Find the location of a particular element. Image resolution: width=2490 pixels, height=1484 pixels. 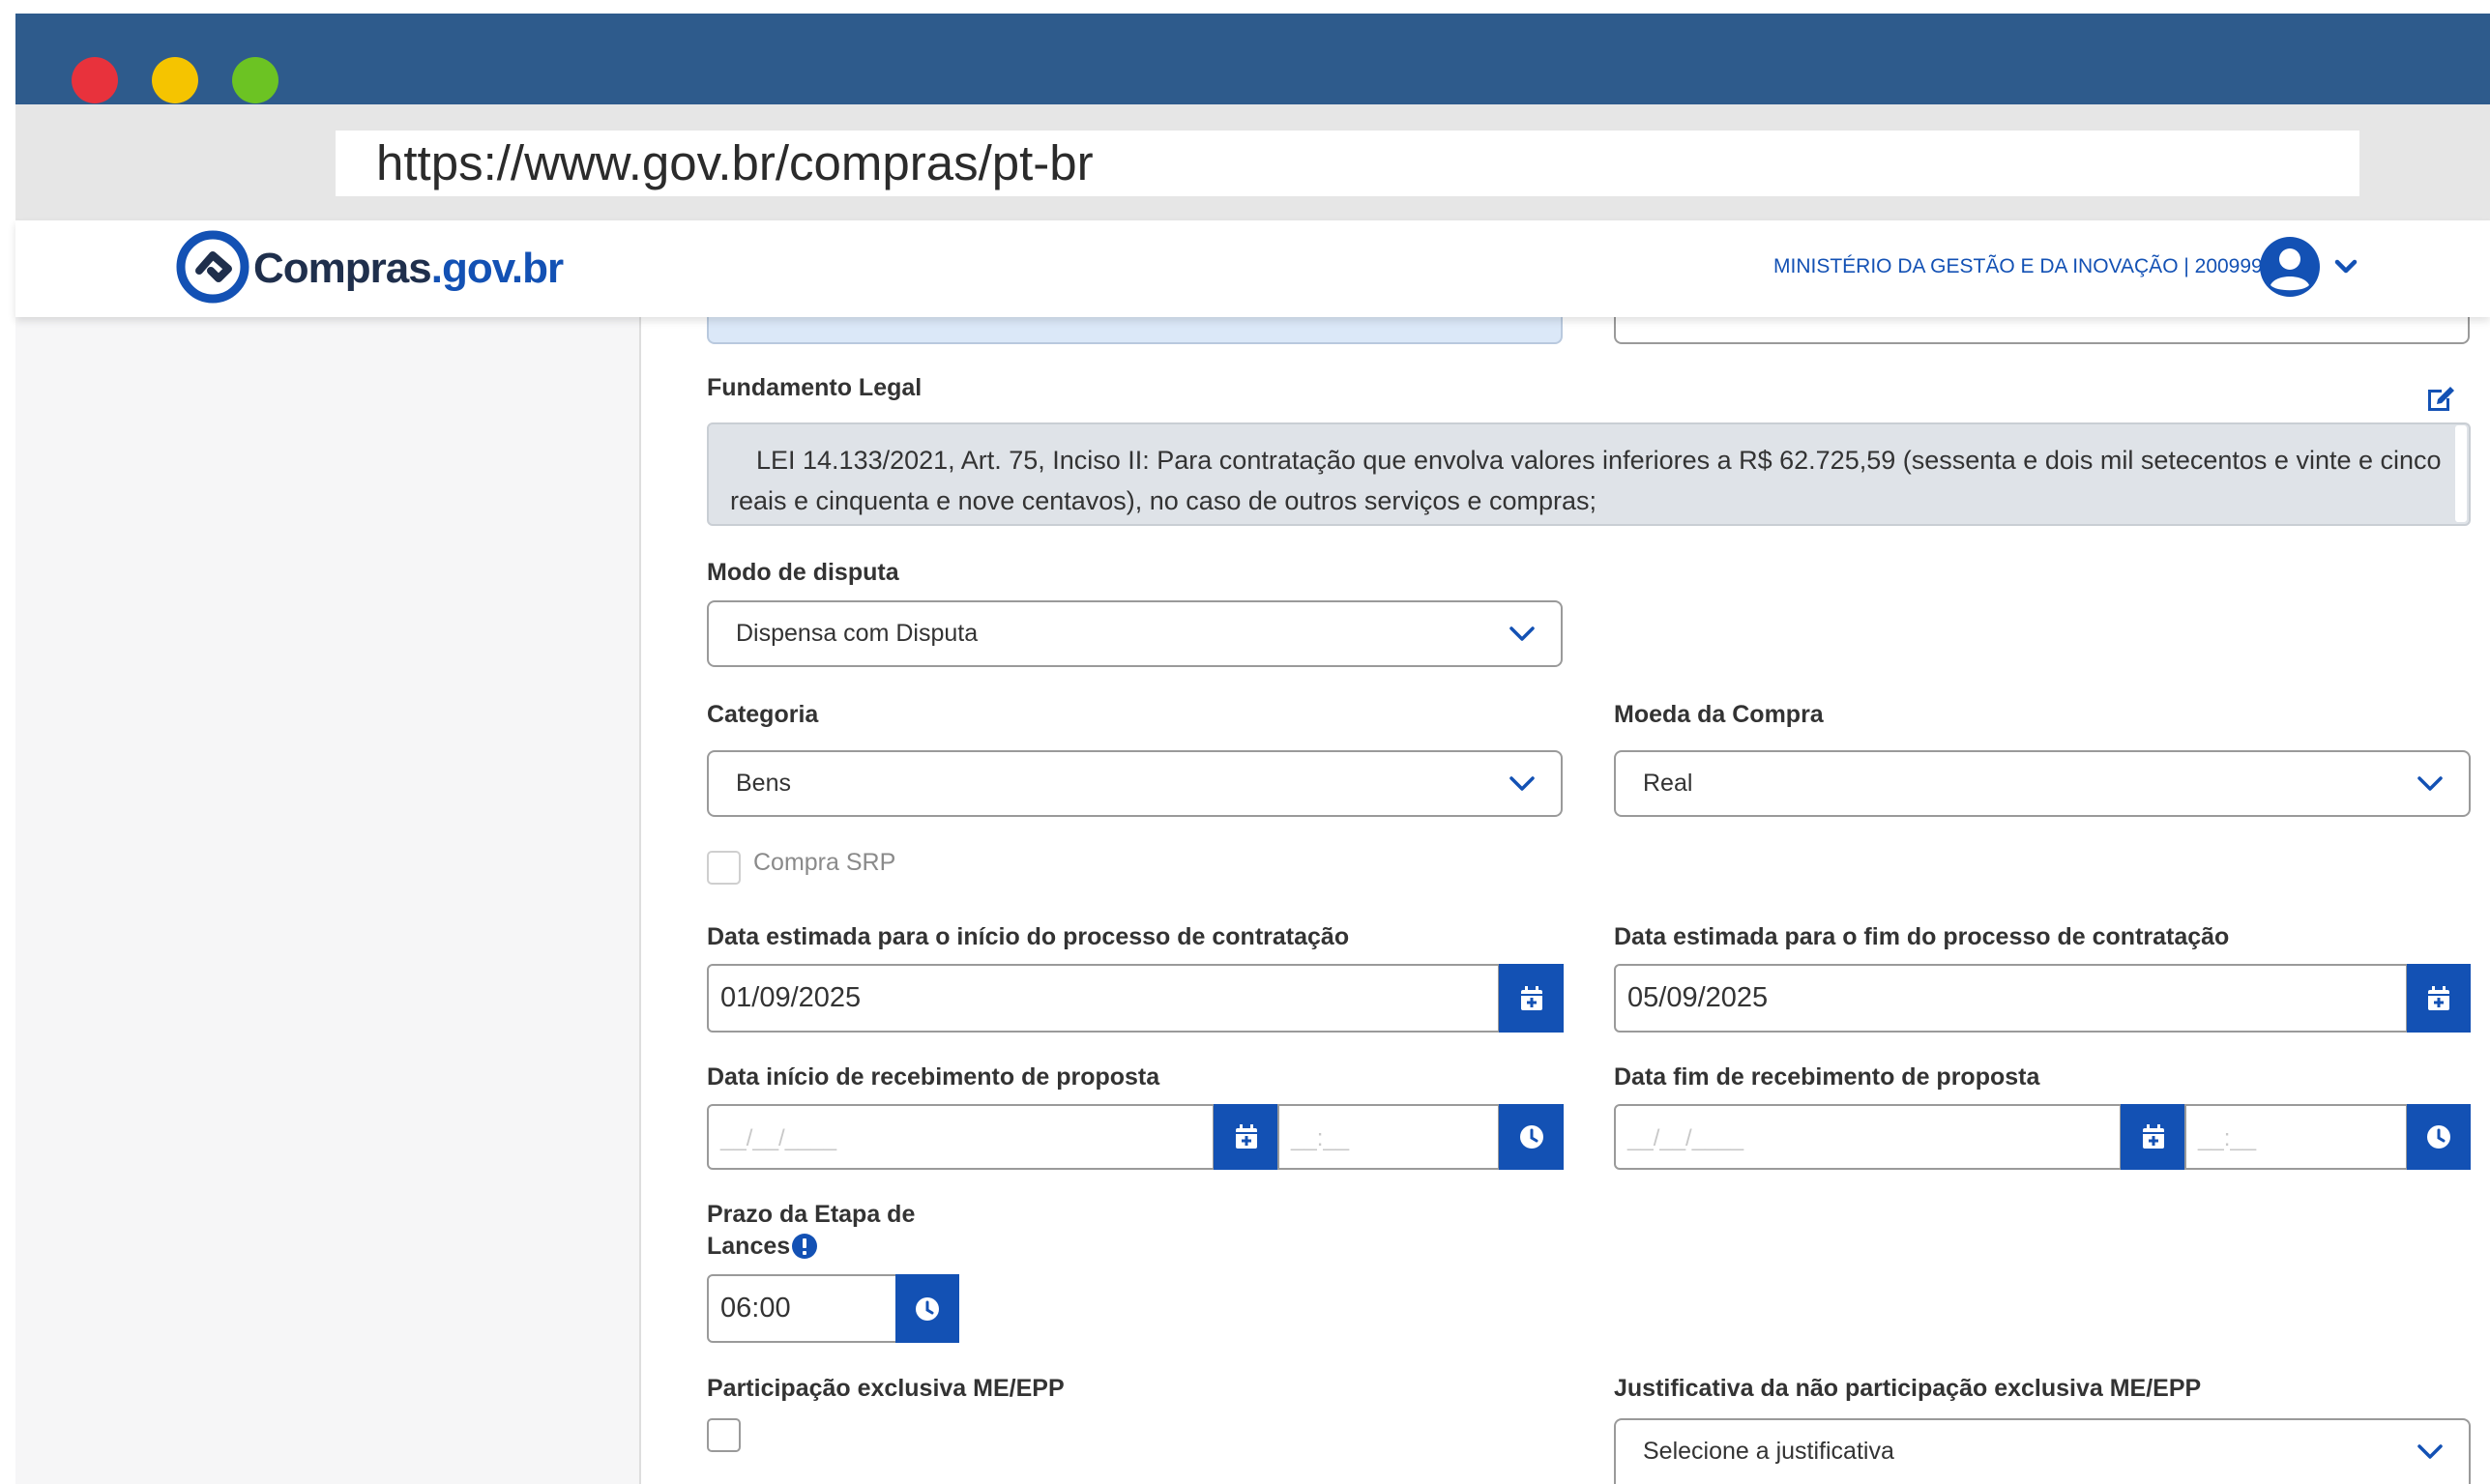

receb-fim-time-input: __:__ is located at coordinates (2296, 1137).